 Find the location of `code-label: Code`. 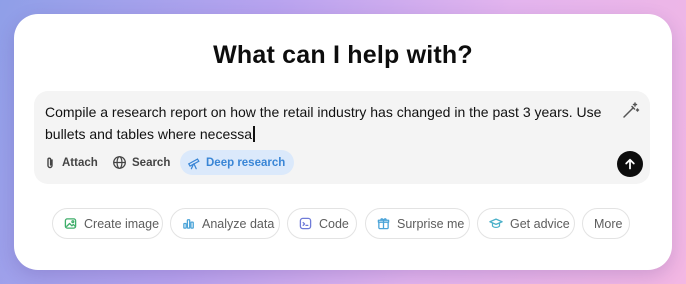

code-label: Code is located at coordinates (334, 223).